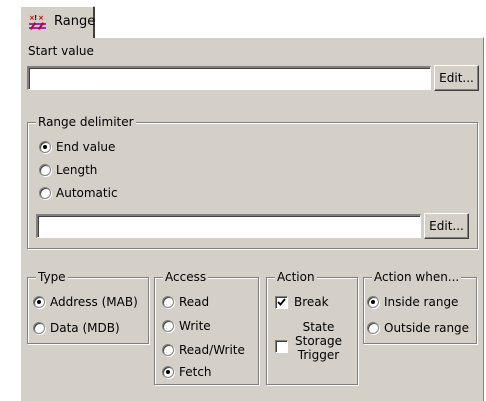  I want to click on radio-end-value-indicator, so click(45, 147).